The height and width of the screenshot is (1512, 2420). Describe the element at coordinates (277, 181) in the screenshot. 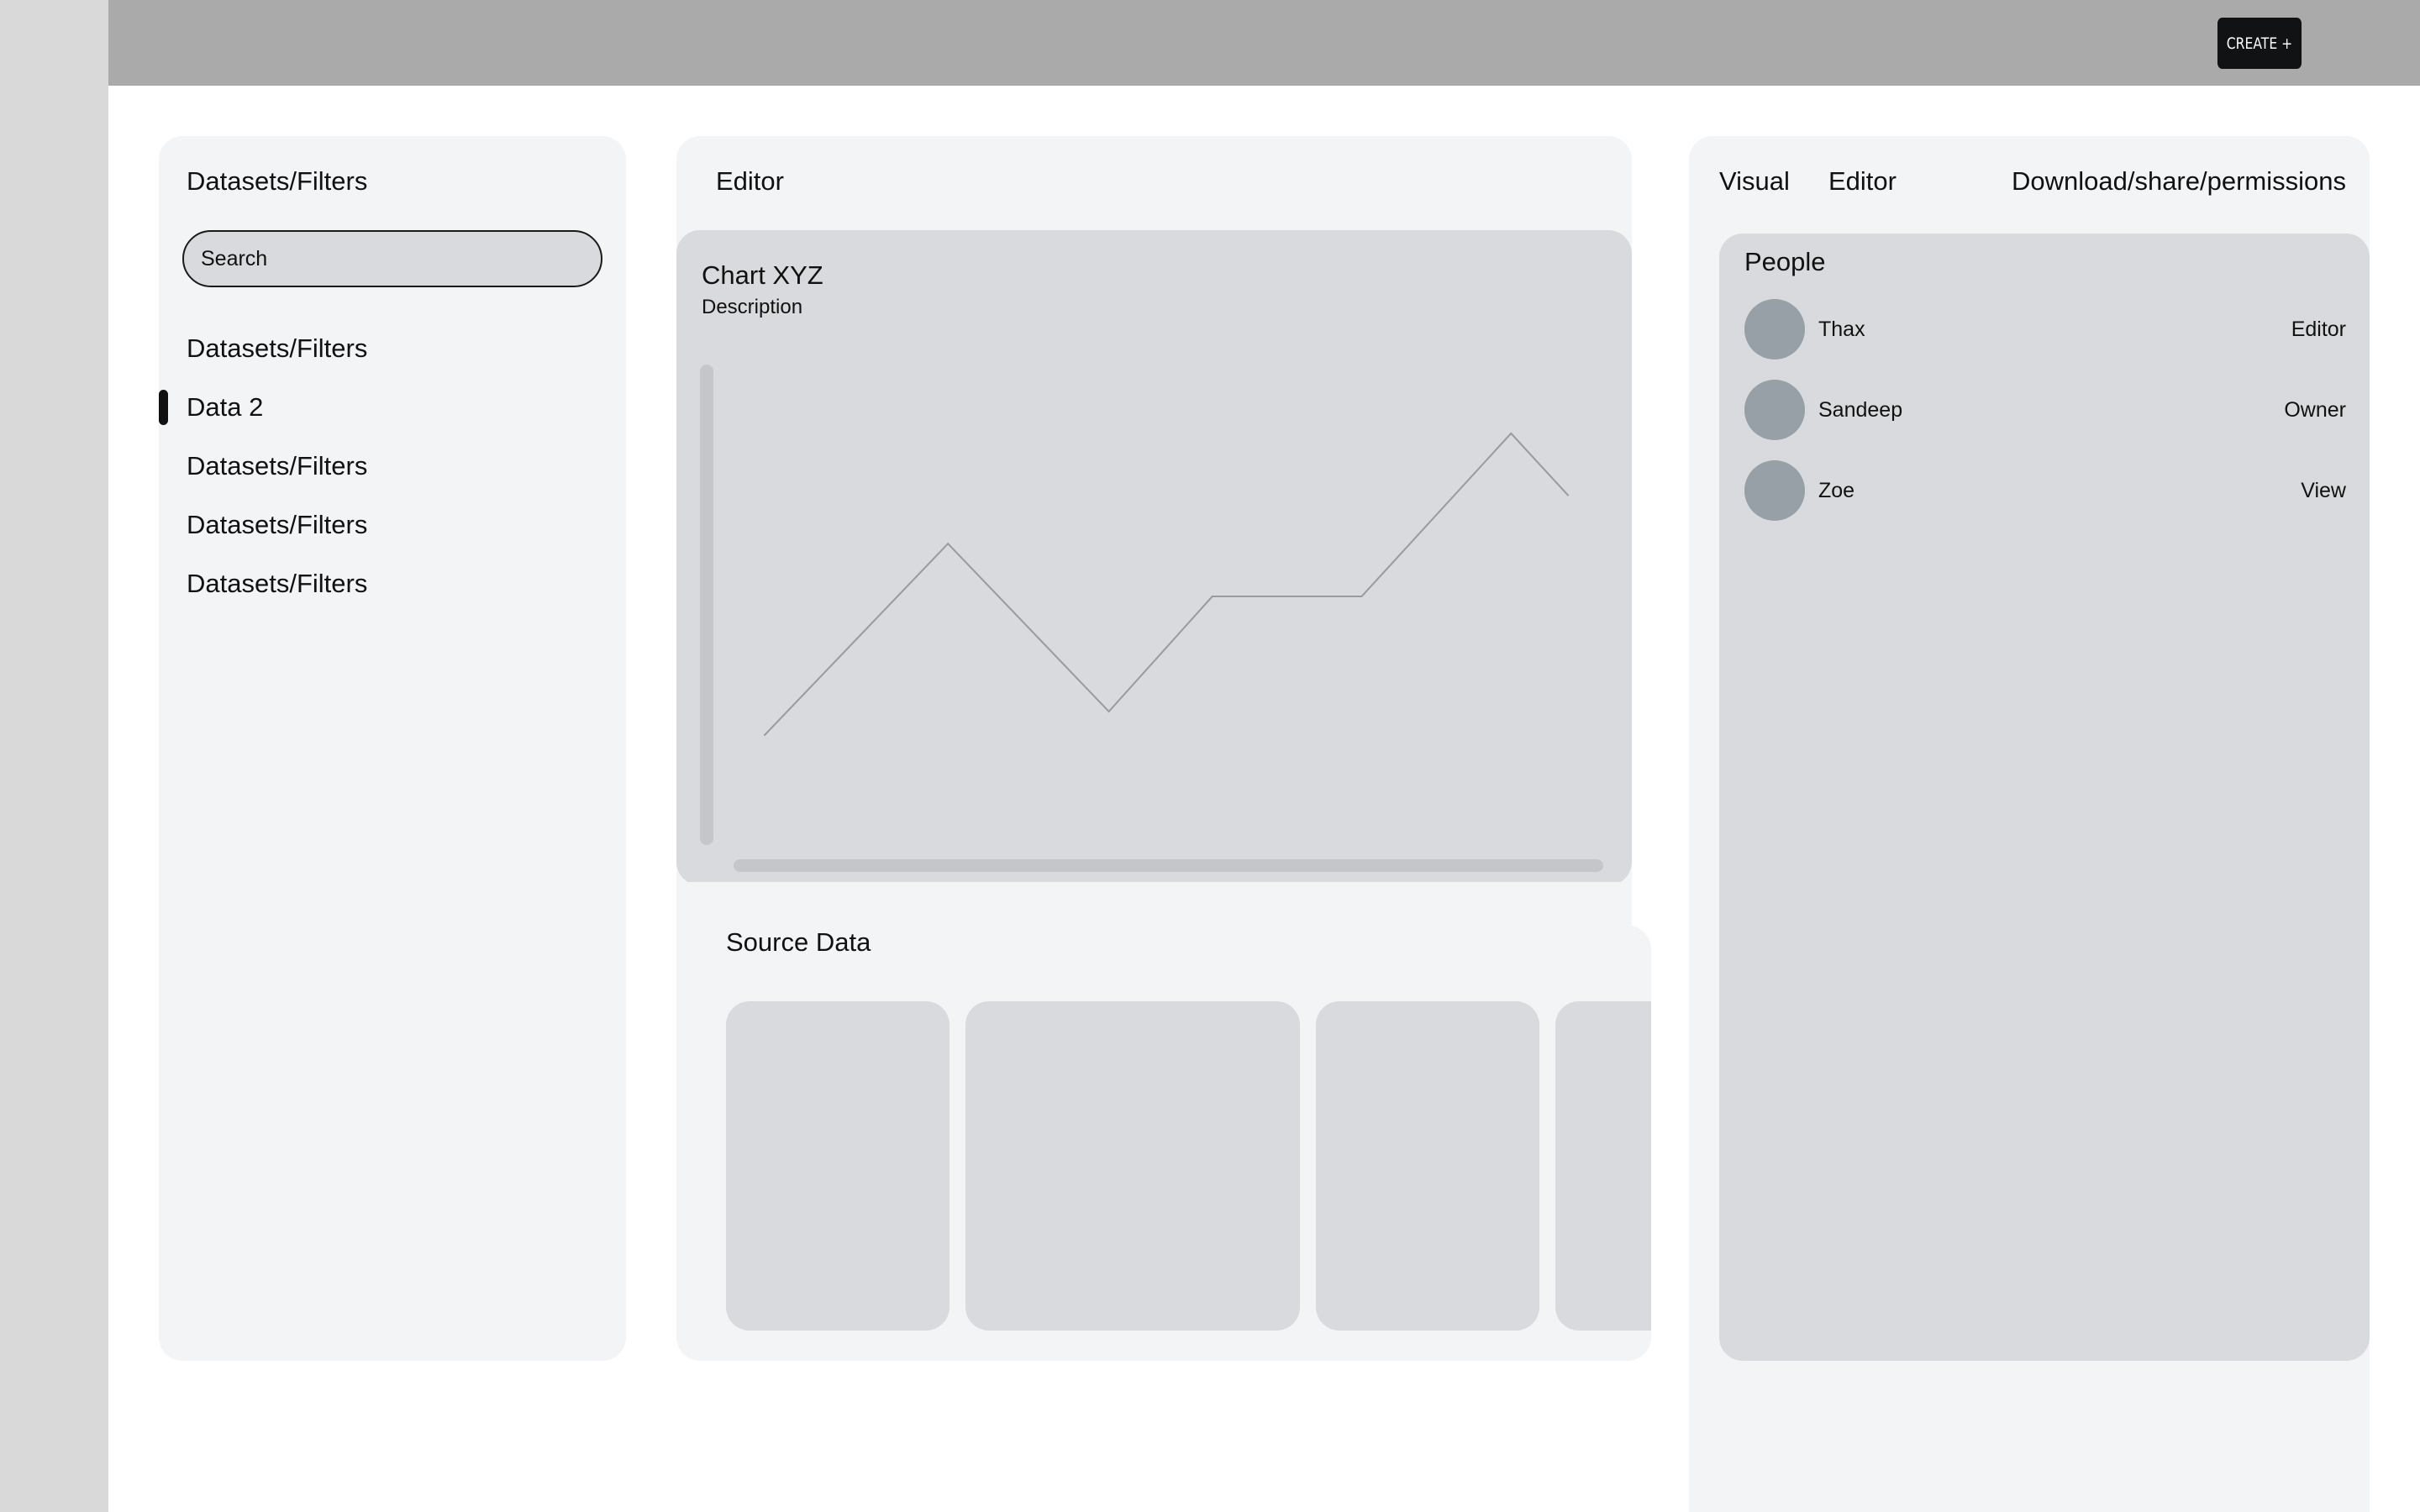

I see `datasets-panel-title: Datasets/Filters` at that location.